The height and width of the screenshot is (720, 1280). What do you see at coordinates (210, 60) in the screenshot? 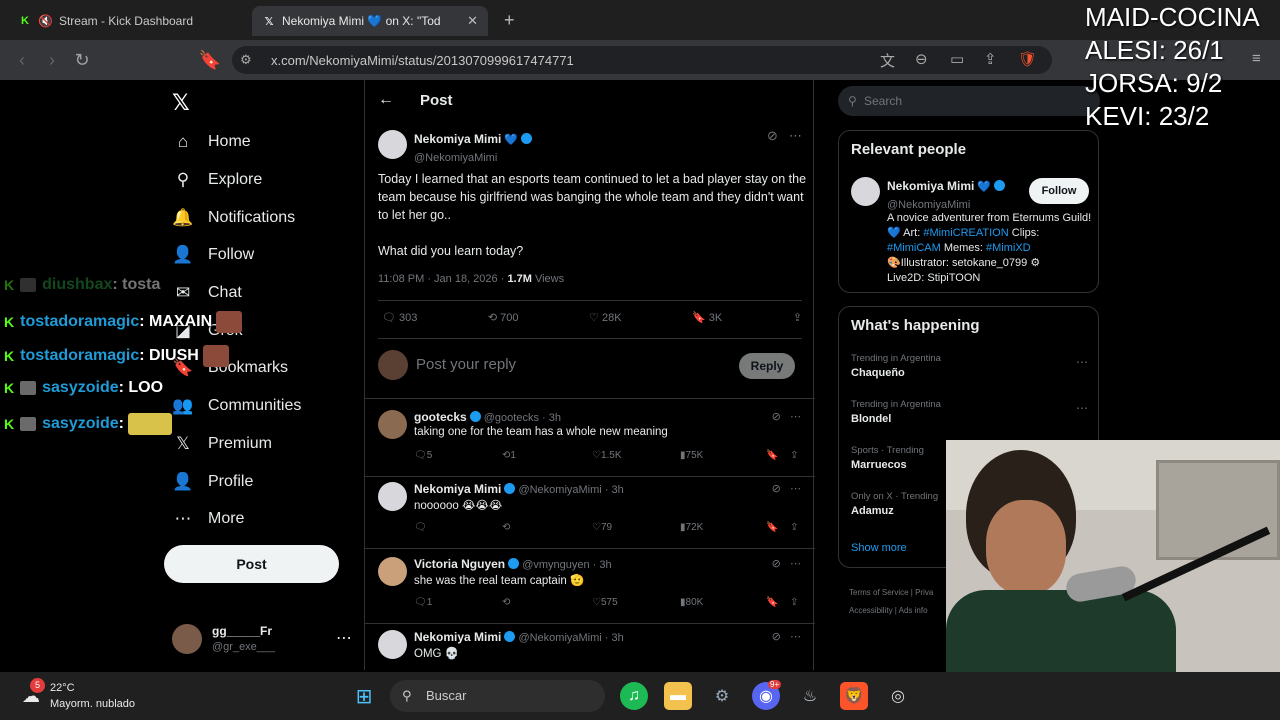
I see `bookmark-page-icon: 🔖` at bounding box center [210, 60].